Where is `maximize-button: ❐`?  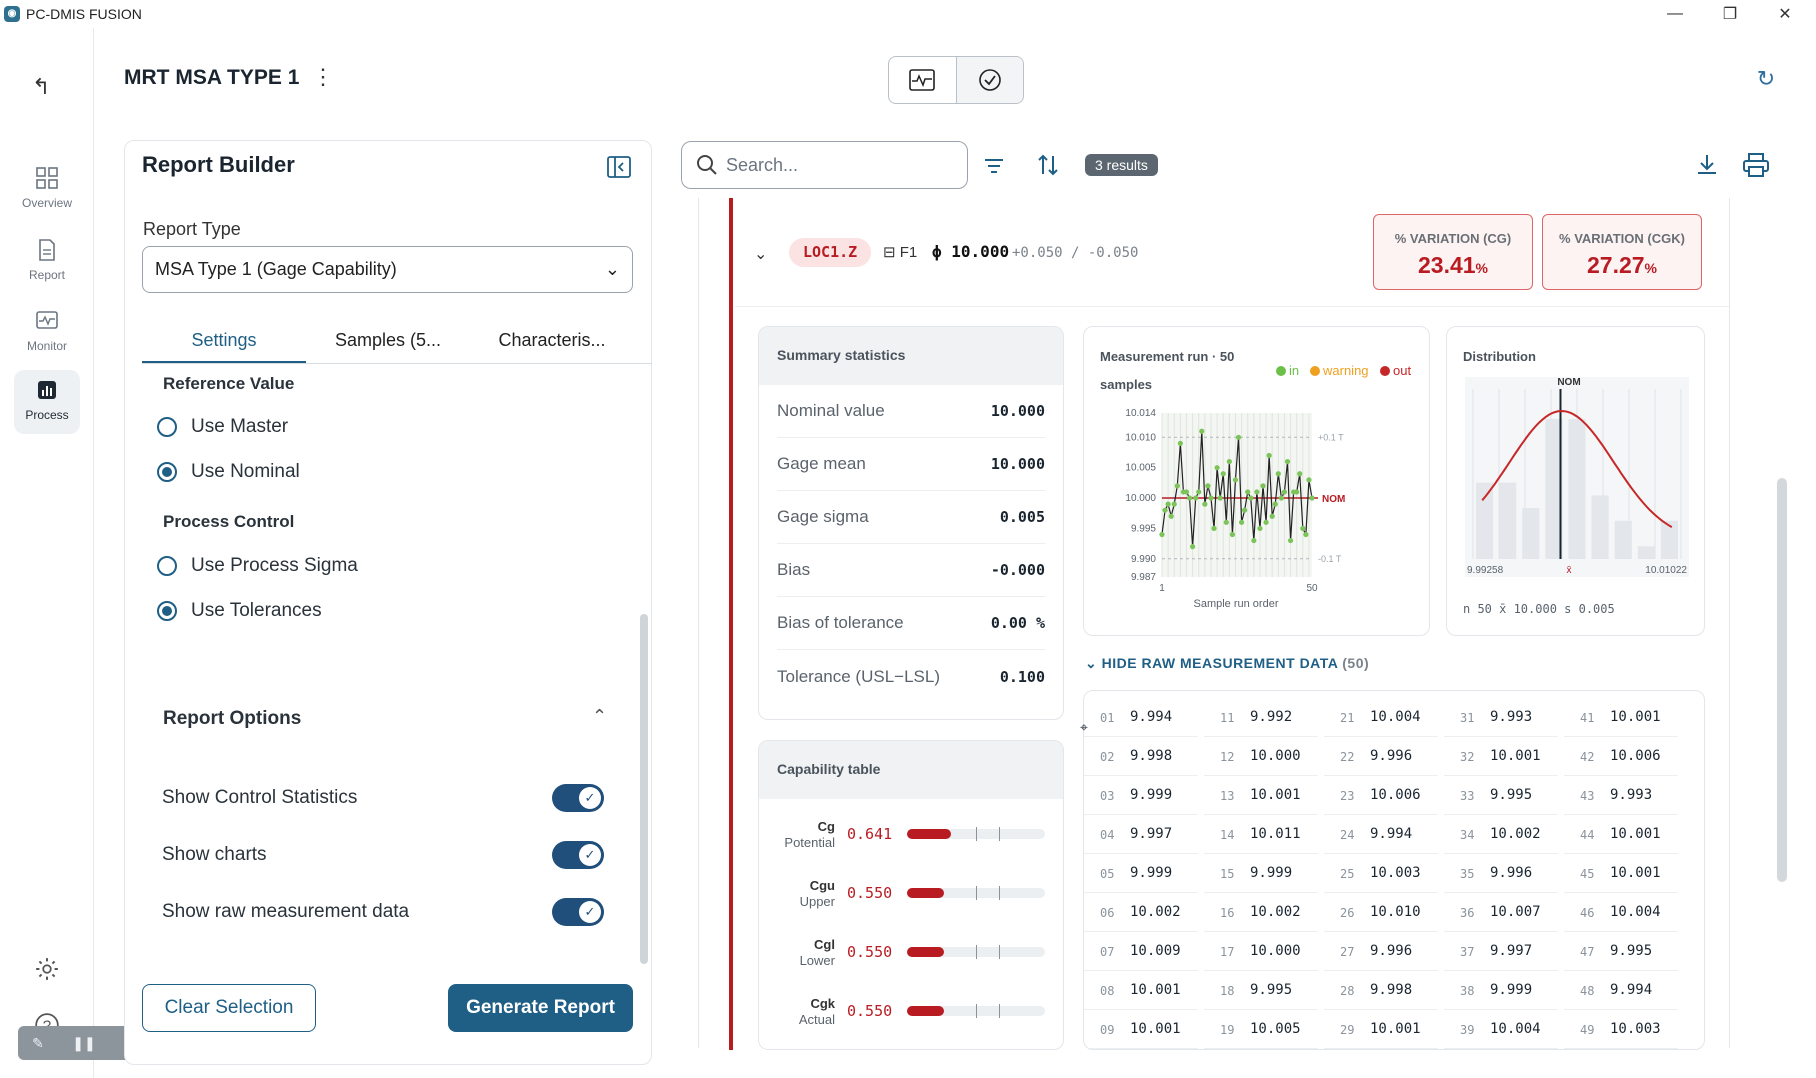 maximize-button: ❐ is located at coordinates (1730, 14).